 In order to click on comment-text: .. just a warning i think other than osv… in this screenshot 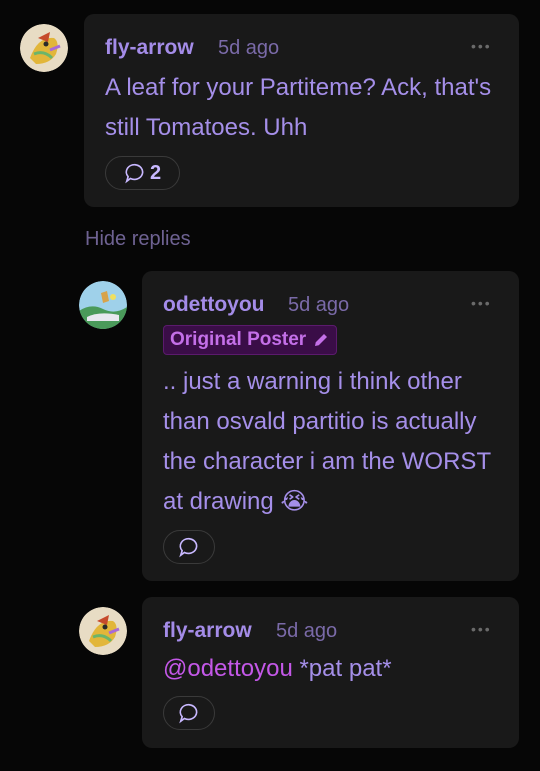, I will do `click(327, 441)`.